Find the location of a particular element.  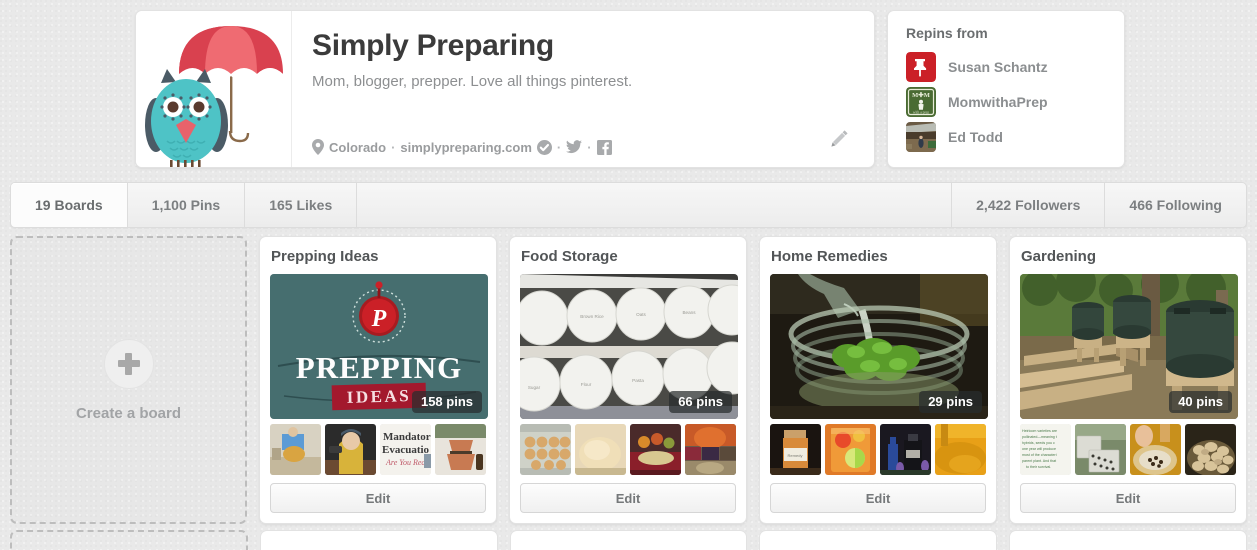

profile-location: Colorado is located at coordinates (358, 147).